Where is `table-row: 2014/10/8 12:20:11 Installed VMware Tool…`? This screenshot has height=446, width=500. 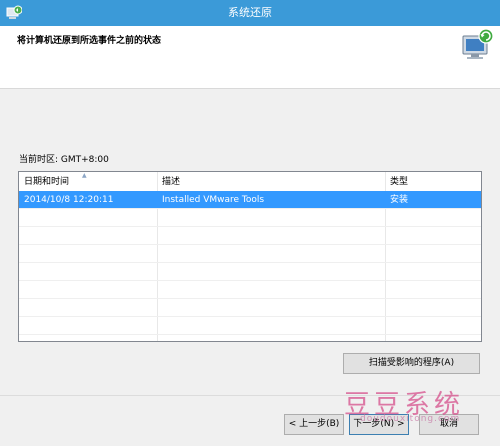 table-row: 2014/10/8 12:20:11 Installed VMware Tool… is located at coordinates (250, 200).